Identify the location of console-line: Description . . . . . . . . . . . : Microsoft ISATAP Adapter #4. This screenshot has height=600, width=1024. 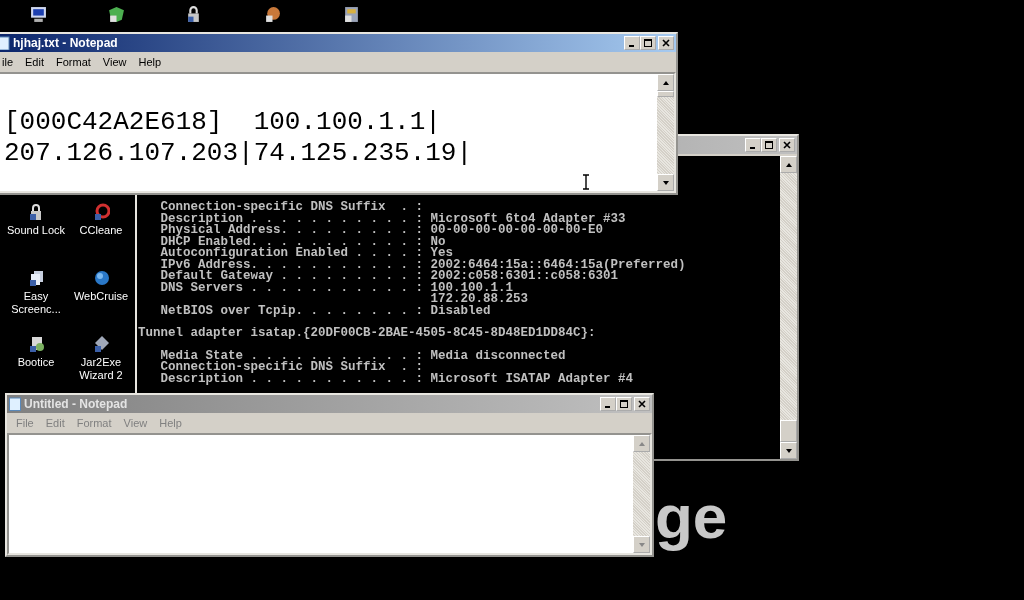
(397, 379).